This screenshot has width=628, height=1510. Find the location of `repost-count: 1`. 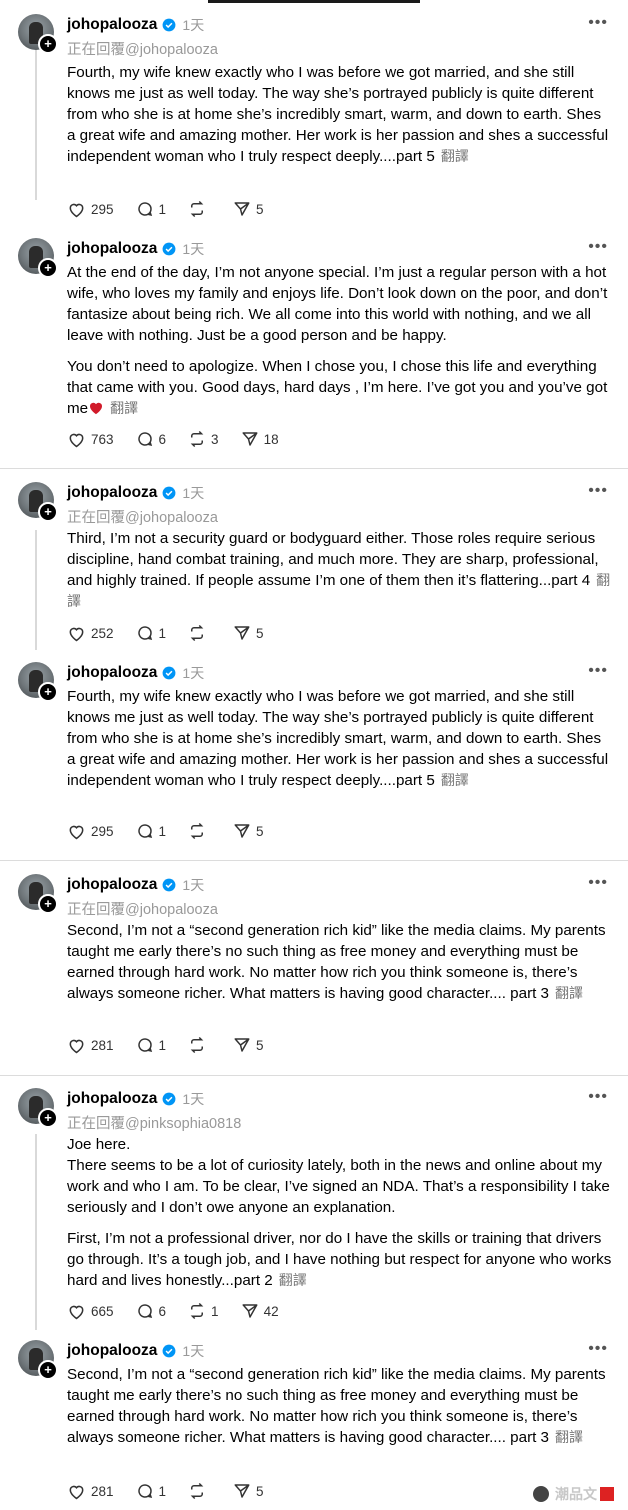

repost-count: 1 is located at coordinates (215, 1311).